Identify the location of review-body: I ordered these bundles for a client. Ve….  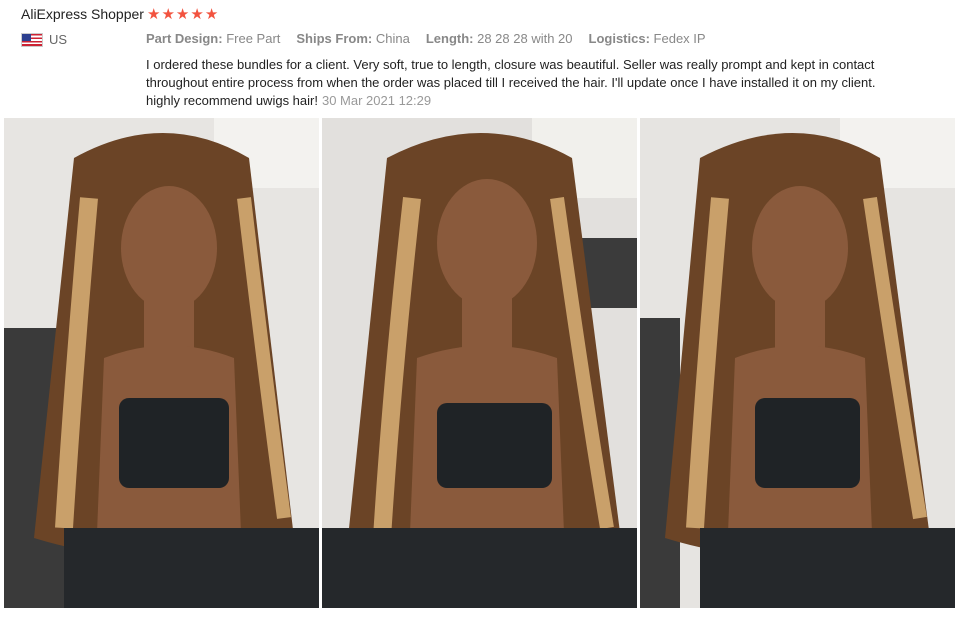
(511, 82).